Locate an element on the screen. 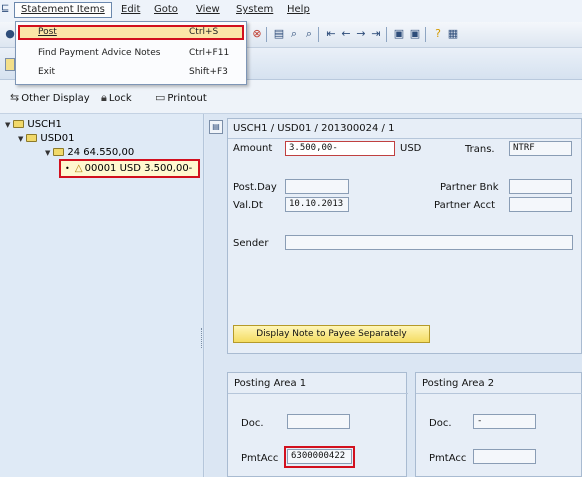 This screenshot has height=477, width=582. tree-node-label: USCH1 is located at coordinates (44, 124).